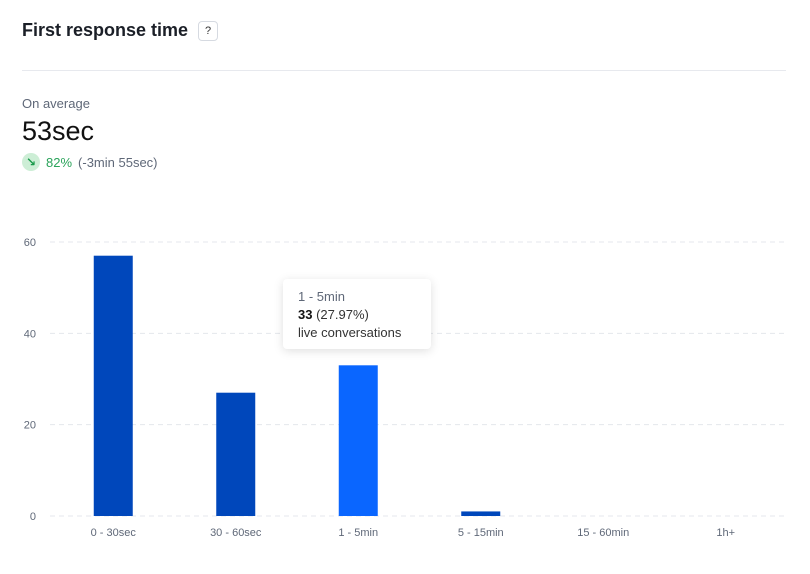  What do you see at coordinates (358, 533) in the screenshot?
I see `x-tick-label: 1 - 5min` at bounding box center [358, 533].